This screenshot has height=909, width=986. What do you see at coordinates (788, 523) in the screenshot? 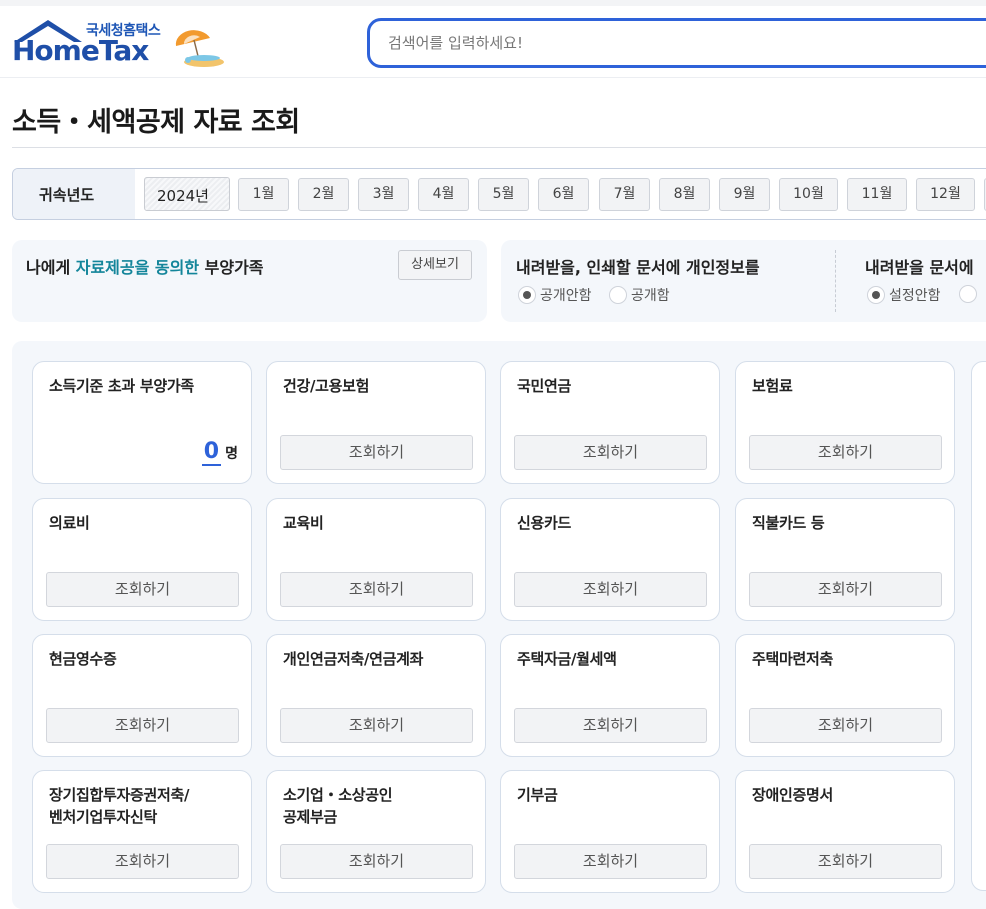
I see `card-title: 직불카드 등` at bounding box center [788, 523].